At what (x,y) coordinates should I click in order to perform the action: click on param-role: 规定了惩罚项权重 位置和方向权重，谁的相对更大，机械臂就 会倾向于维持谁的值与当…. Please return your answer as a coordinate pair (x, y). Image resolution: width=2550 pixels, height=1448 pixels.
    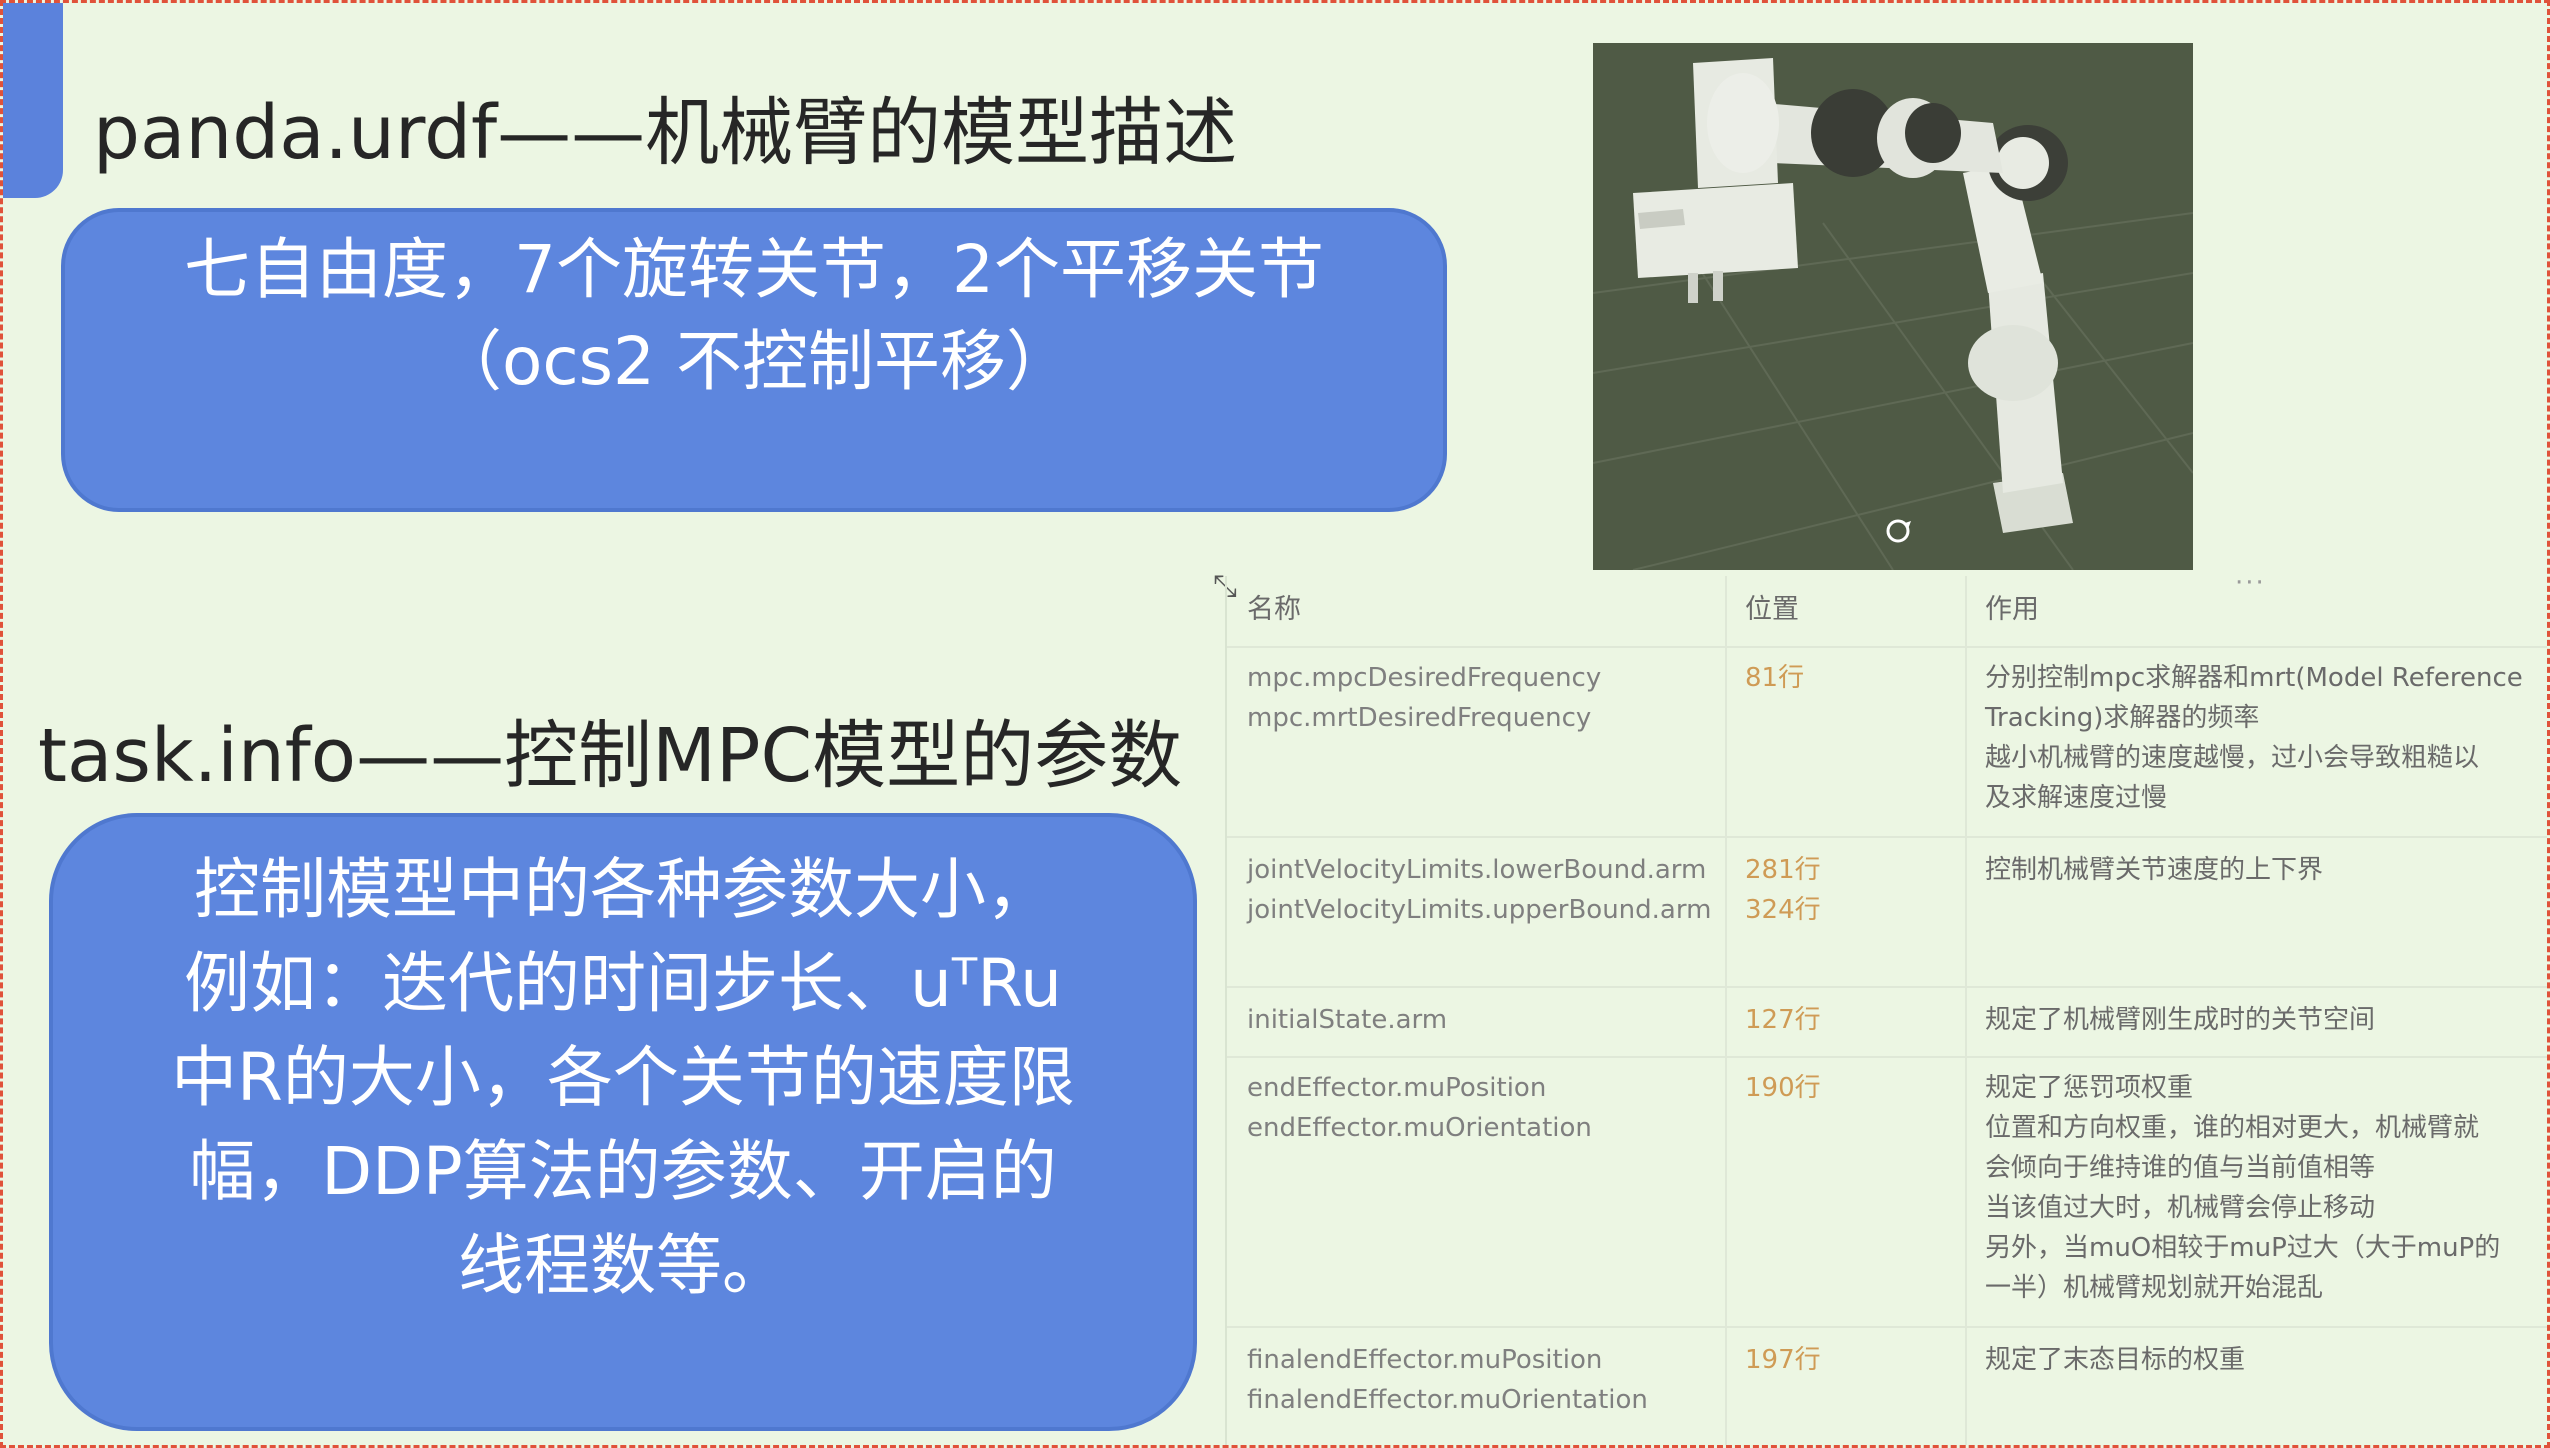
    Looking at the image, I should click on (2243, 1188).